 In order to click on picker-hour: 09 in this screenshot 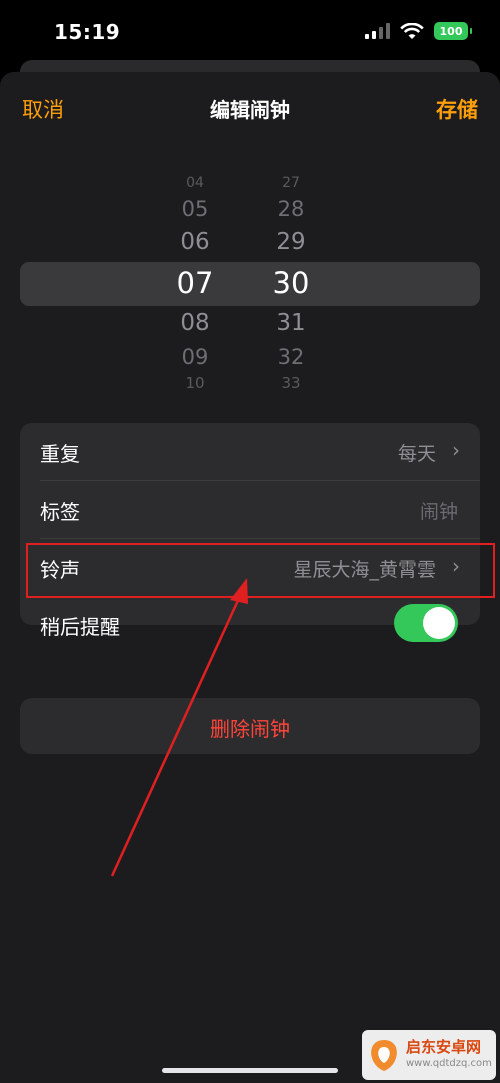, I will do `click(195, 357)`.